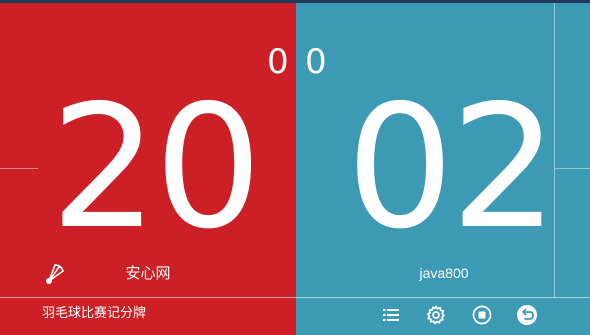 Image resolution: width=590 pixels, height=335 pixels. What do you see at coordinates (94, 313) in the screenshot?
I see `app-title: 羽毛球比赛记分牌` at bounding box center [94, 313].